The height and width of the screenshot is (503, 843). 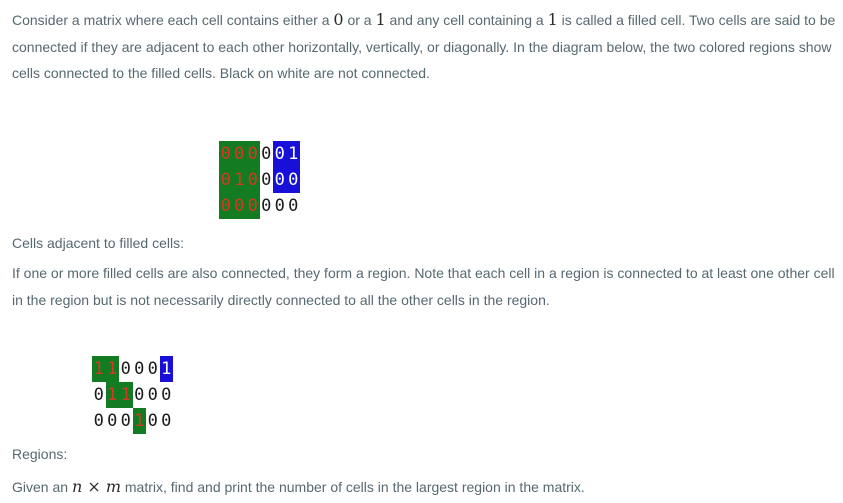 I want to click on math-m: m, so click(x=113, y=486).